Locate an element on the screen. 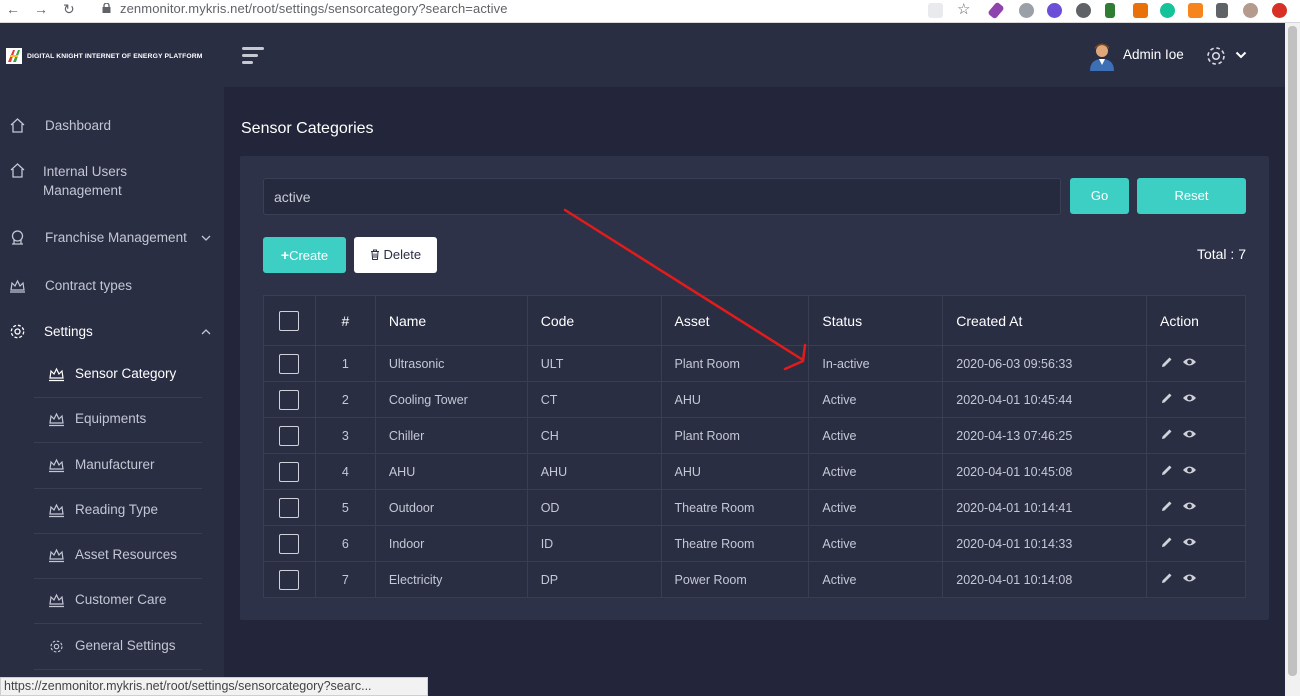 The image size is (1300, 696). translate-icon is located at coordinates (935, 10).